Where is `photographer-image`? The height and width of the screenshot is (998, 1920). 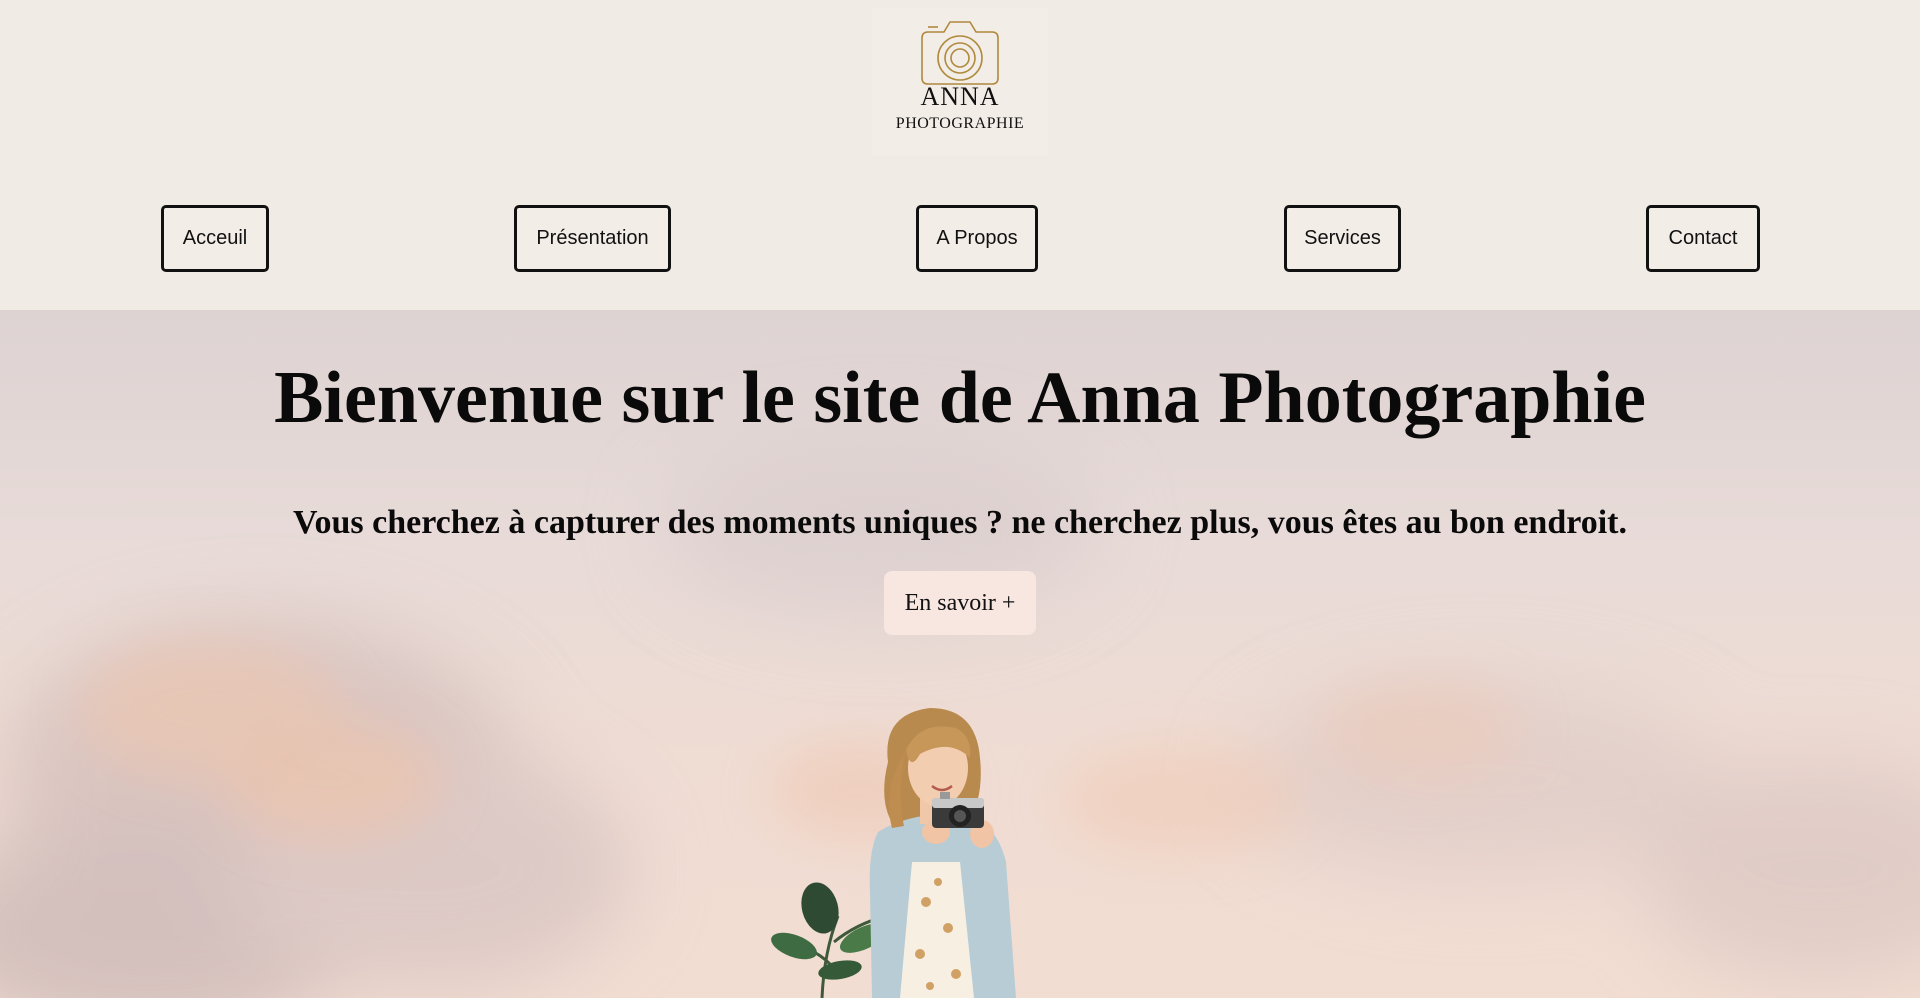 photographer-image is located at coordinates (893, 853).